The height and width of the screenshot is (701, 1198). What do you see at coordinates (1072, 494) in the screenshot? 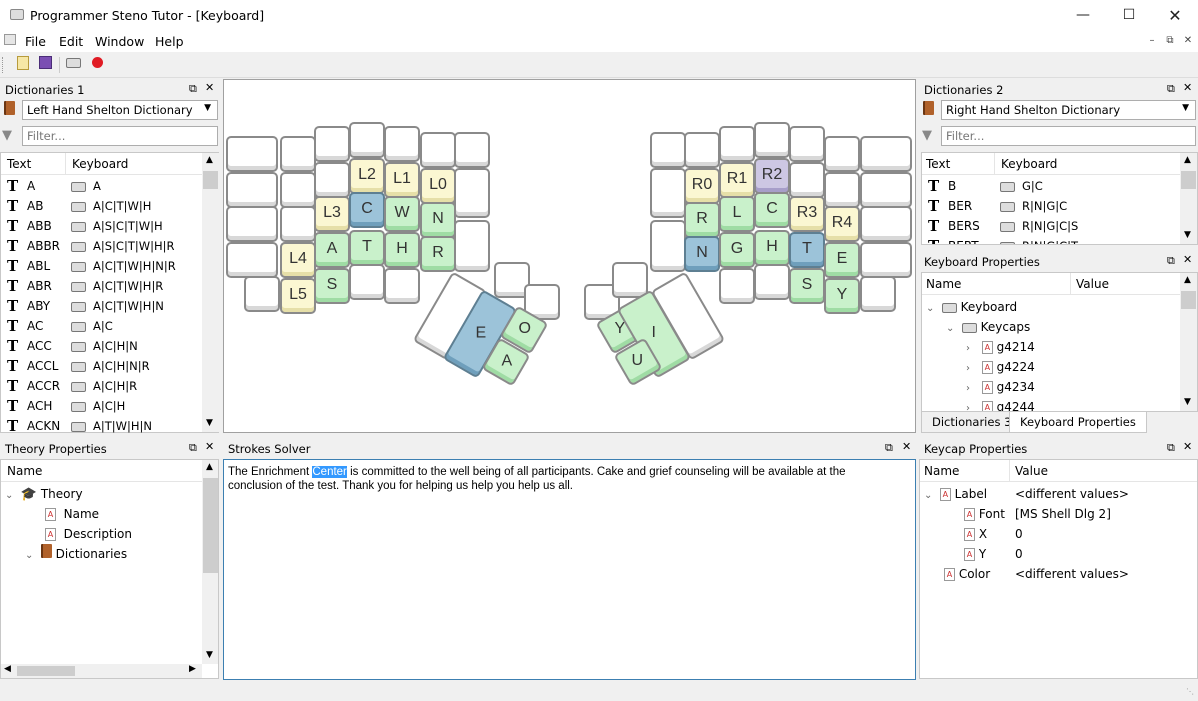
I see `prop-label-value: <different values>` at bounding box center [1072, 494].